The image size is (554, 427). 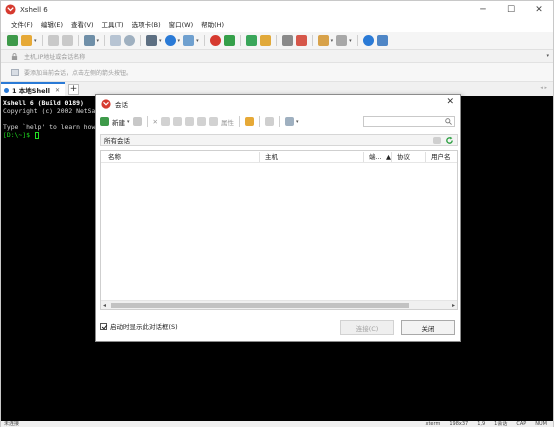 What do you see at coordinates (165, 121) in the screenshot?
I see `cut-icon` at bounding box center [165, 121].